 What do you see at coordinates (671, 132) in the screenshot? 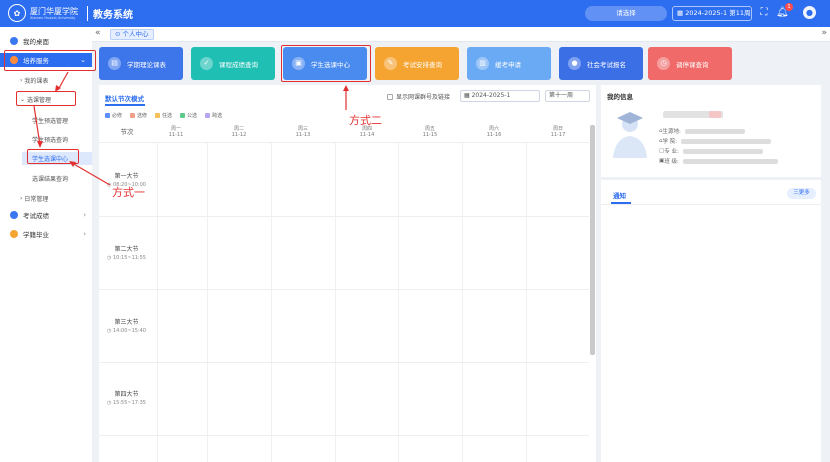
I see `info-label: 生源地:` at bounding box center [671, 132].